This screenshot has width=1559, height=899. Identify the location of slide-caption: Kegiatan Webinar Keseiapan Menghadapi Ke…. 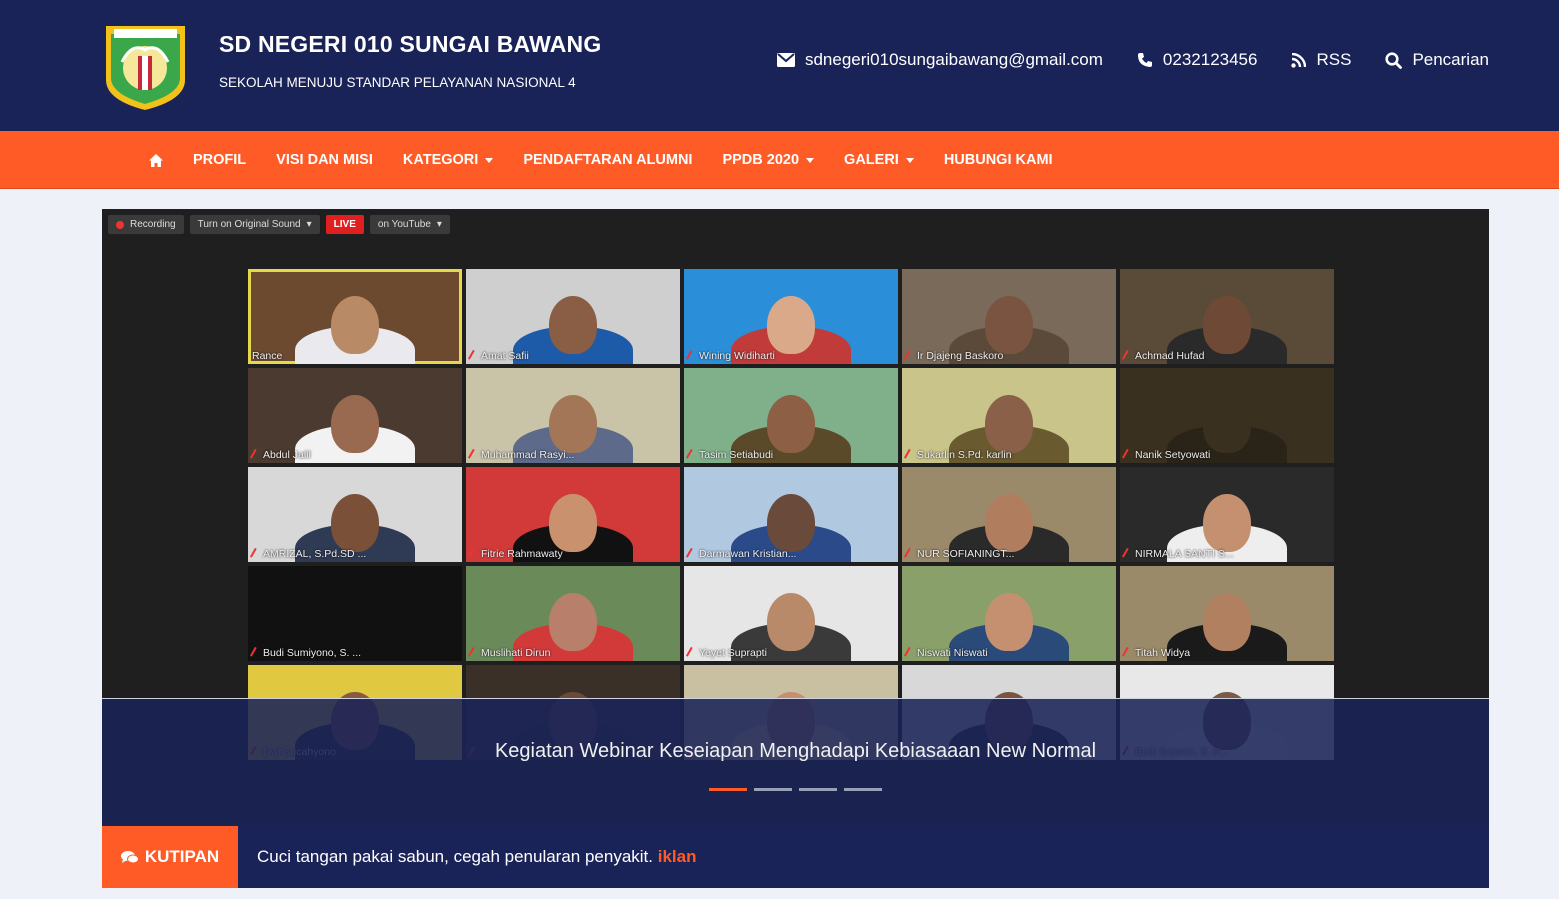
(795, 762).